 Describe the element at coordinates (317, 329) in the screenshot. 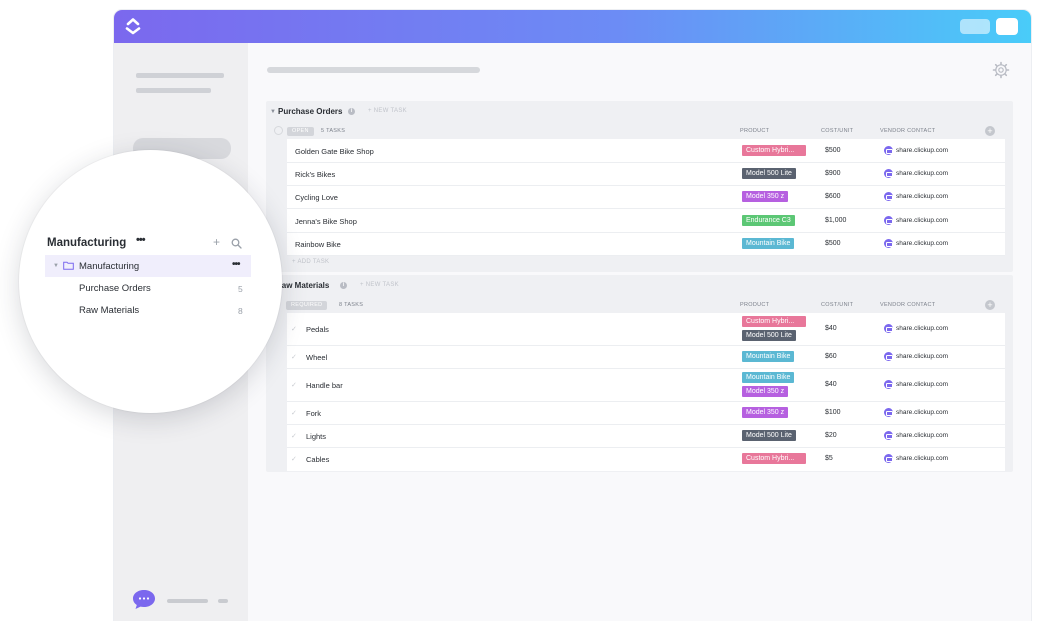

I see `task-name: Pedals` at that location.